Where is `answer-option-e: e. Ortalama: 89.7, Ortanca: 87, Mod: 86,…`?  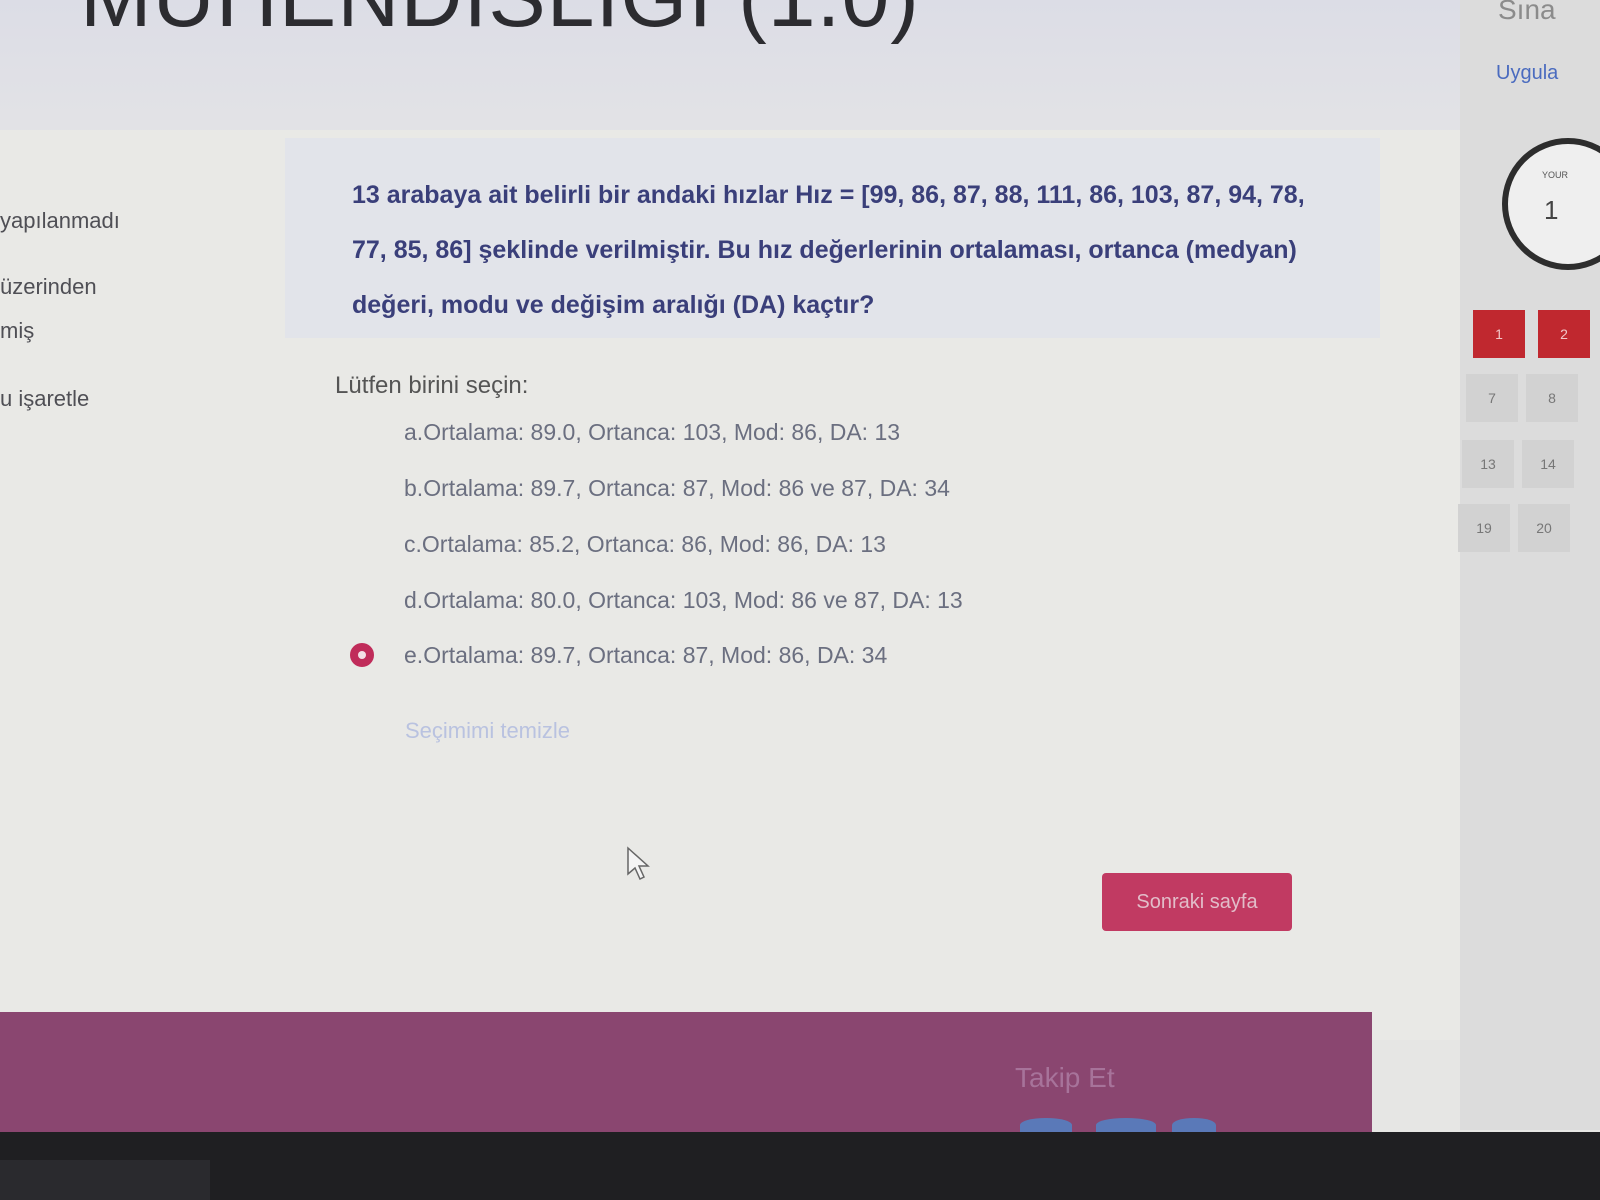
answer-option-e: e. Ortalama: 89.7, Ortanca: 87, Mod: 86,… is located at coordinates (750, 655).